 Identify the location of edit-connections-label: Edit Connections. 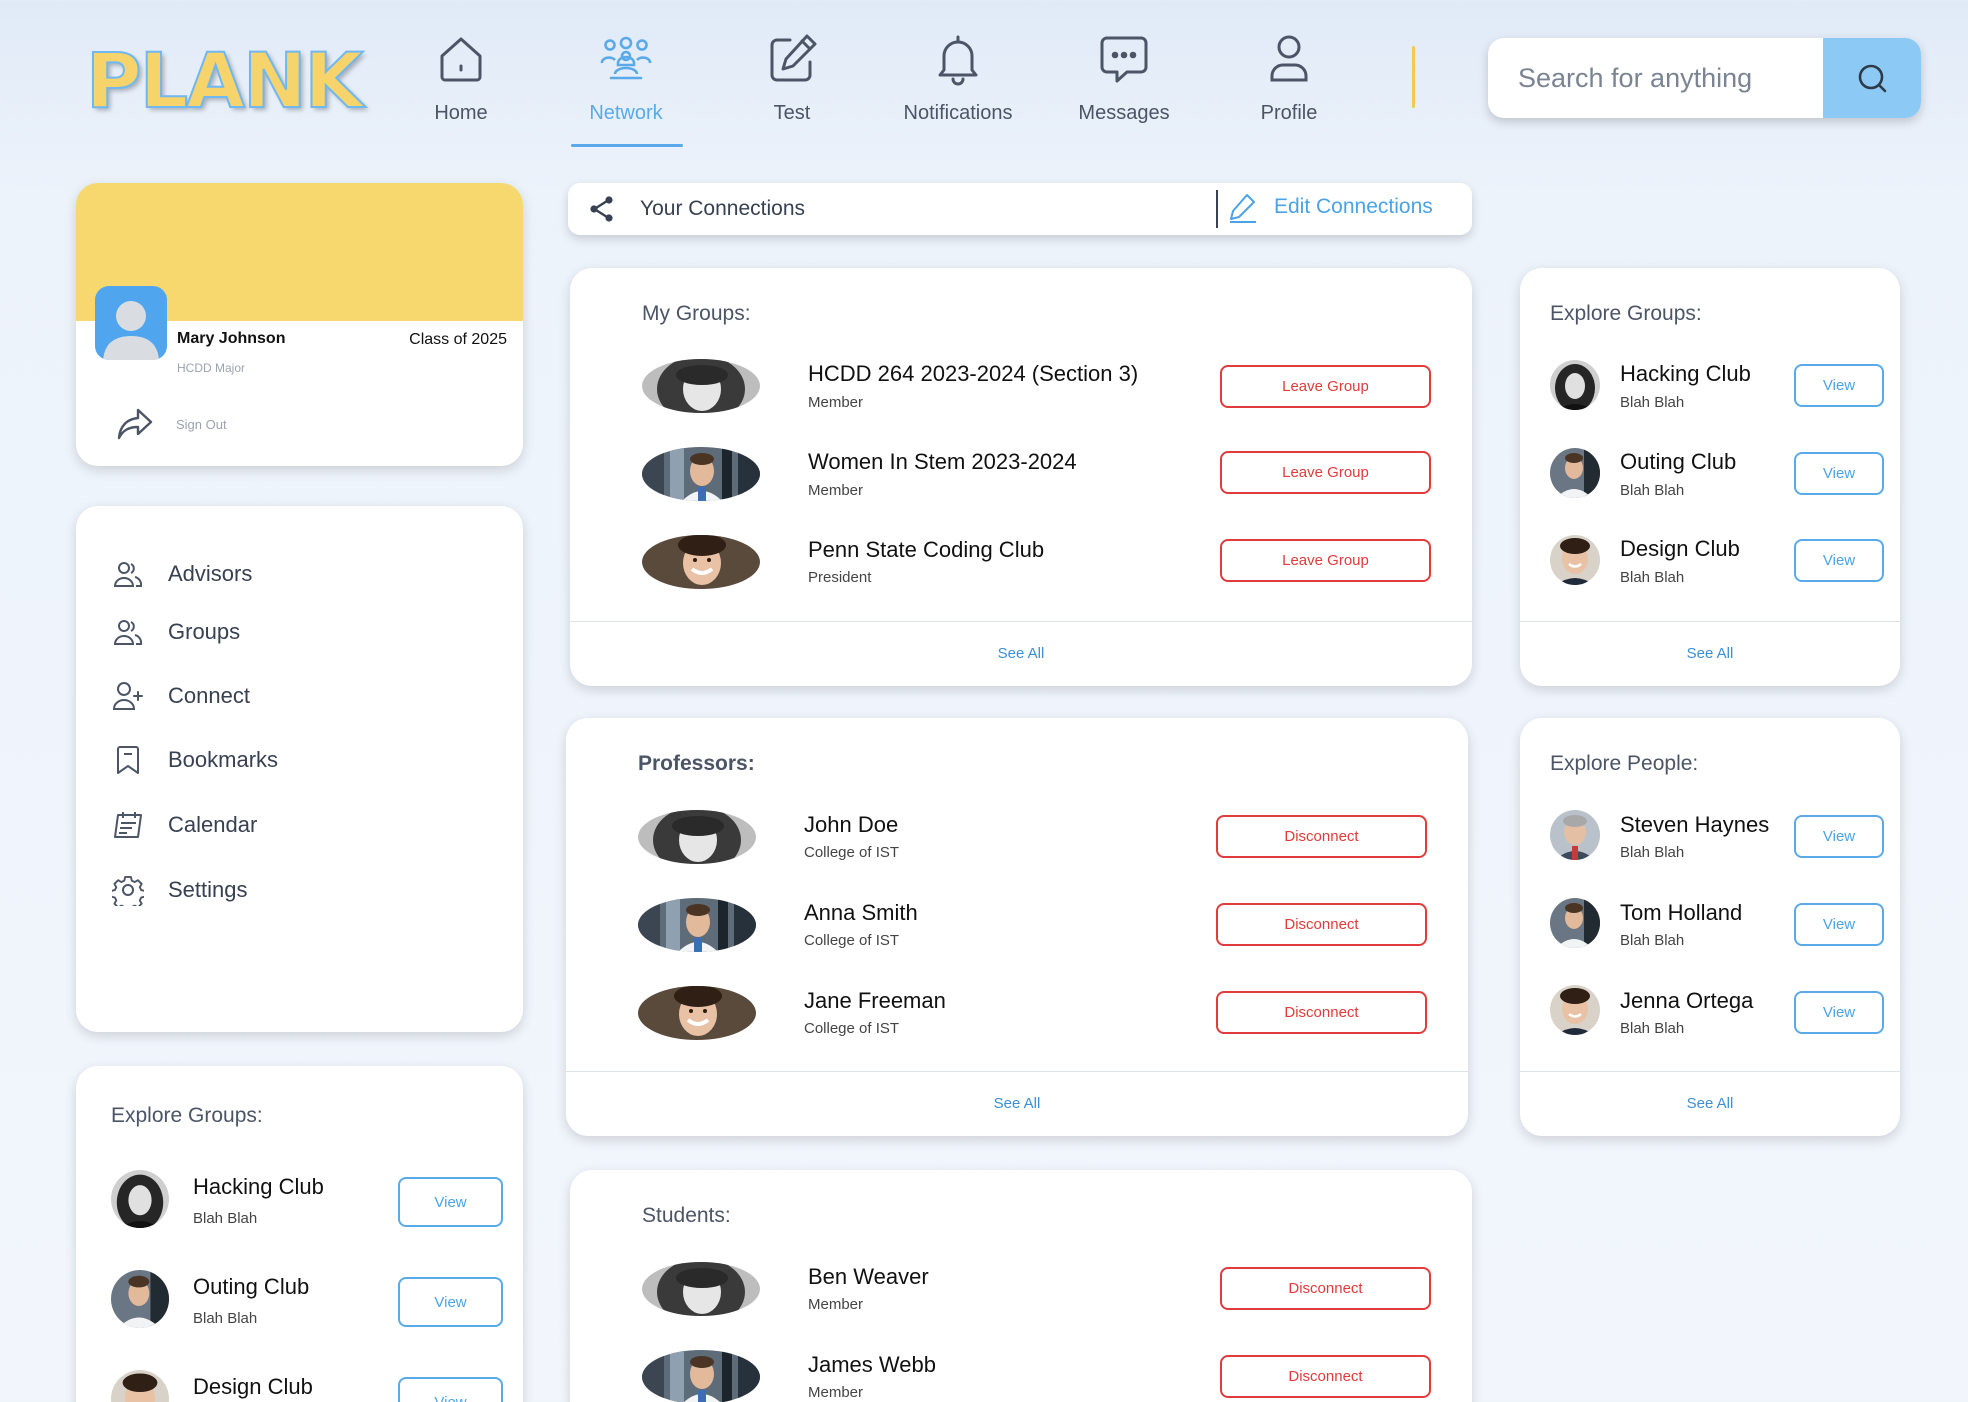
(1353, 206).